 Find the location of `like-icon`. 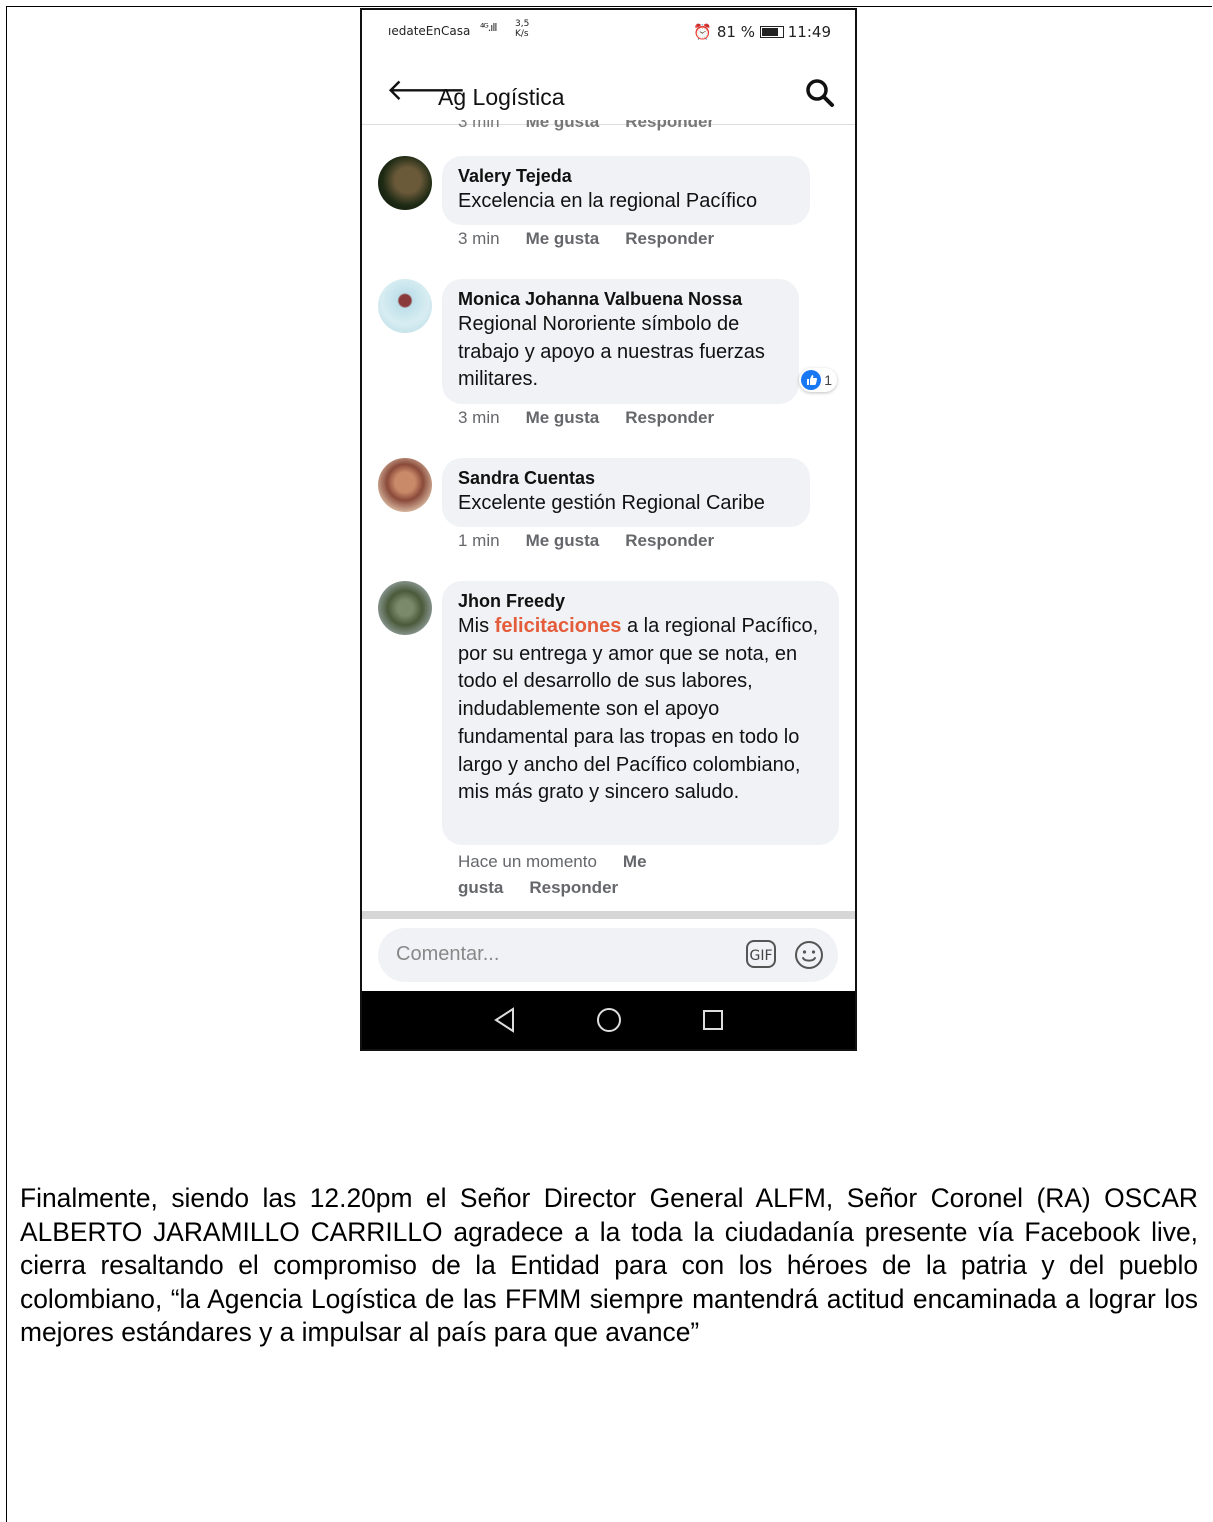

like-icon is located at coordinates (811, 380).